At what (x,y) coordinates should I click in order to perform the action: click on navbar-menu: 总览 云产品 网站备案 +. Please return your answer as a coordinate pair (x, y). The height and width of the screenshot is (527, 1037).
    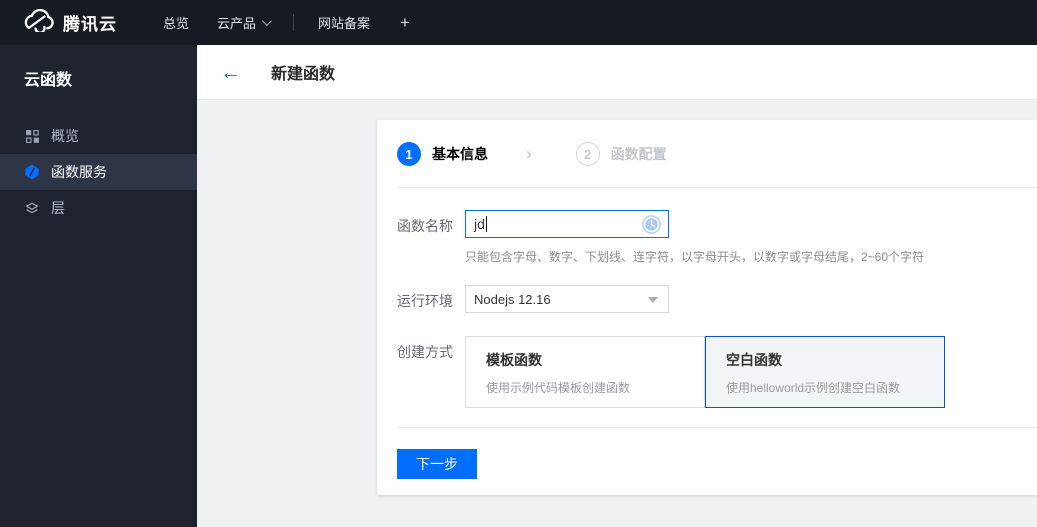
    Looking at the image, I should click on (287, 22).